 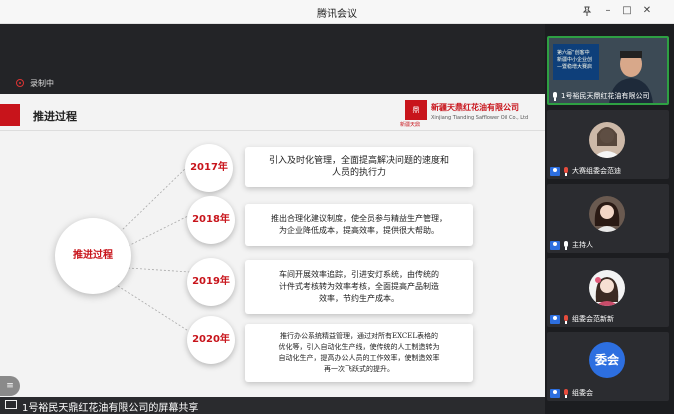 What do you see at coordinates (575, 67) in the screenshot?
I see `banner-line-3: —暨稳增大赛启` at bounding box center [575, 67].